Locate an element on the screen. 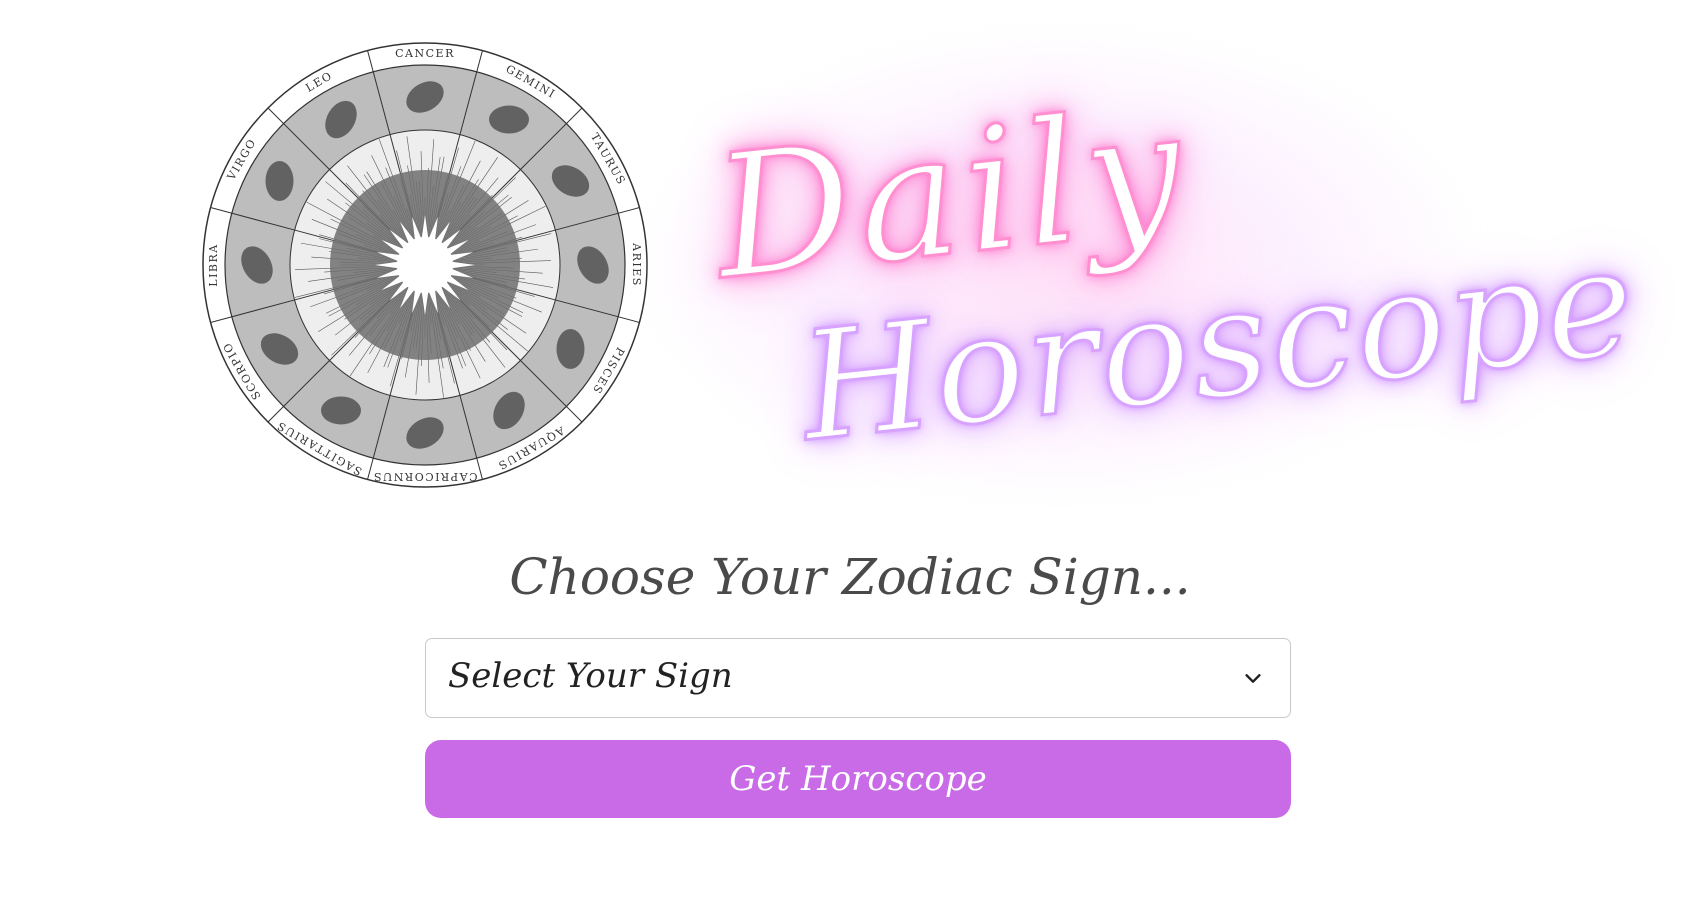 This screenshot has height=900, width=1700. chevron-down-icon is located at coordinates (1253, 678).